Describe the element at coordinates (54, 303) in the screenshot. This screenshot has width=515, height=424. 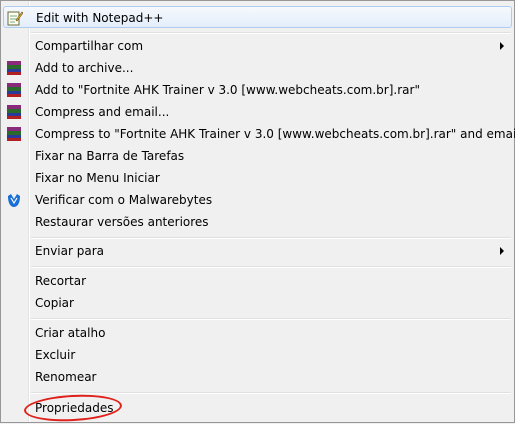
I see `menu-item-label: Copiar` at that location.